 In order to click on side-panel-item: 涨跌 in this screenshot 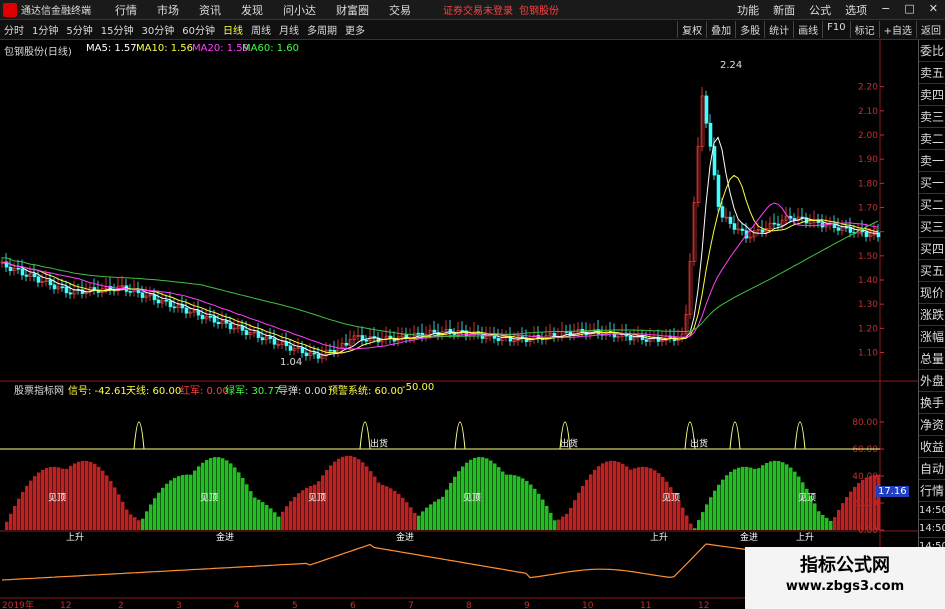, I will do `click(932, 315)`.